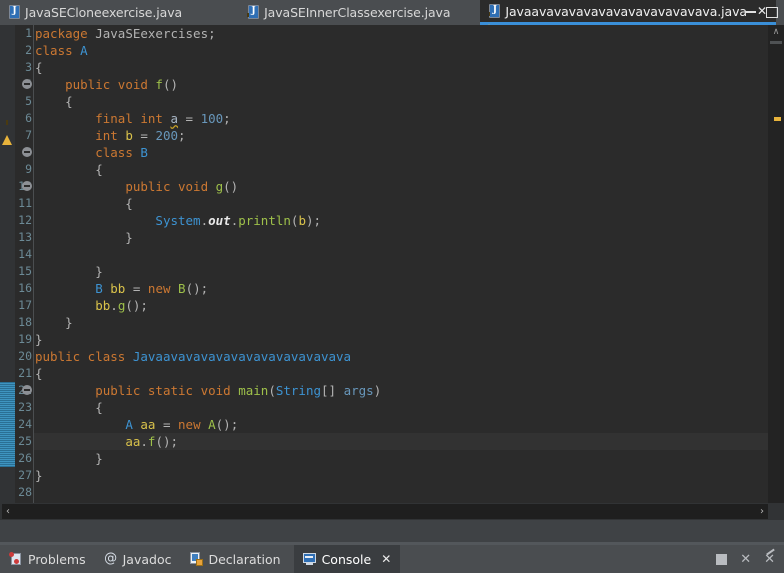 This screenshot has width=784, height=573. I want to click on code-line: public void g(), so click(401, 186).